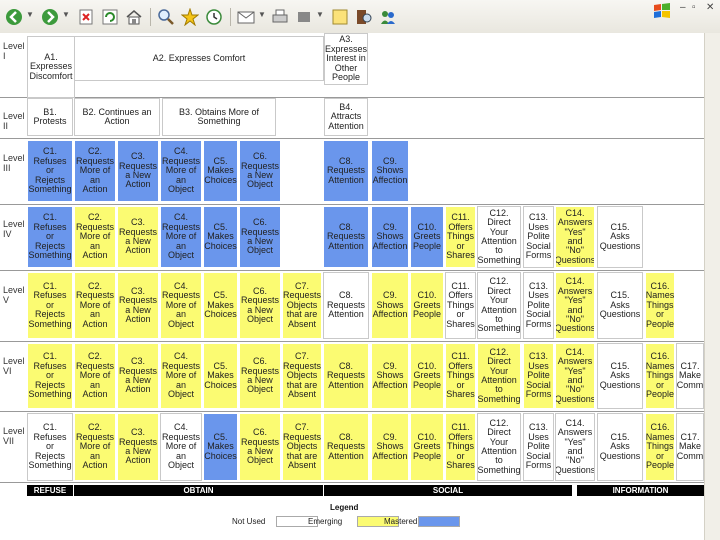 This screenshot has height=540, width=720. What do you see at coordinates (304, 17) in the screenshot?
I see `edit-icon` at bounding box center [304, 17].